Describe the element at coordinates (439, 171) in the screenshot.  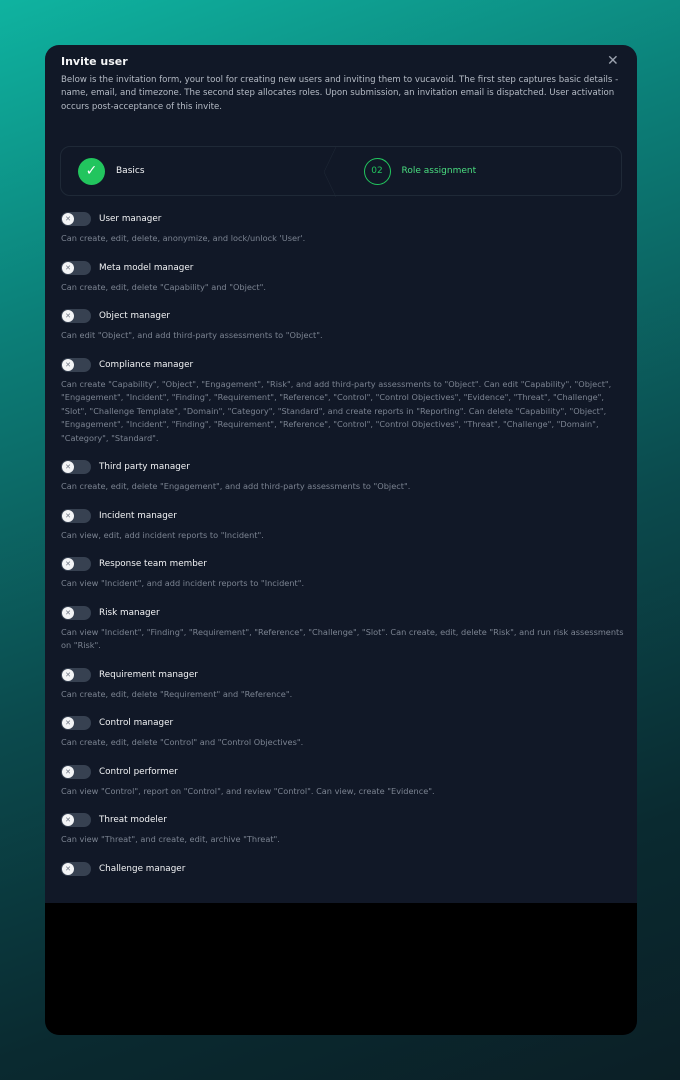
I see `step-label: Role assignment` at that location.